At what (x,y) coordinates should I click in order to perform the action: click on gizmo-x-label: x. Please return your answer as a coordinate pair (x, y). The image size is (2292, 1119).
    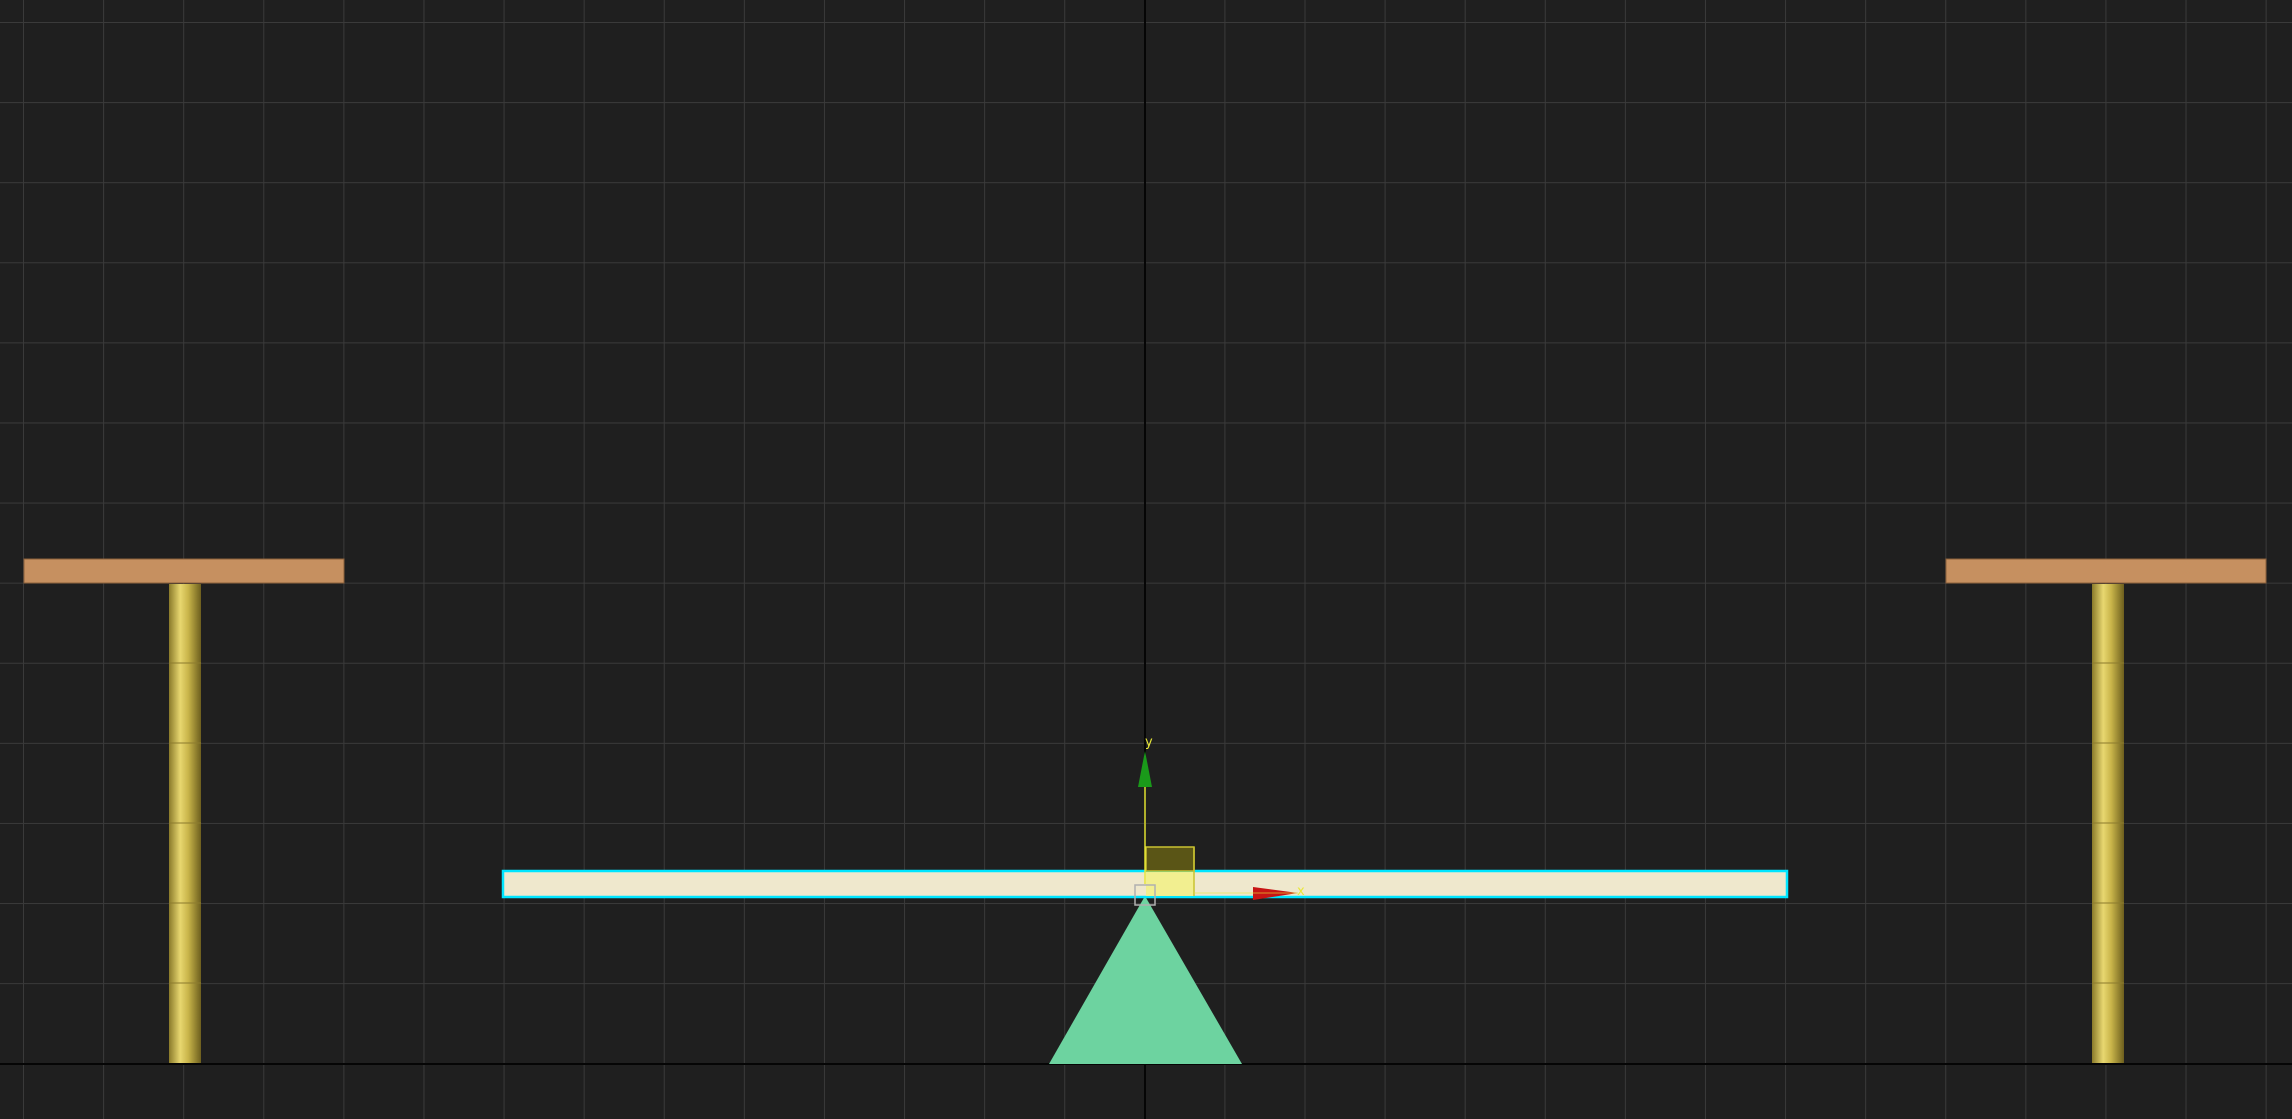
    Looking at the image, I should click on (1301, 891).